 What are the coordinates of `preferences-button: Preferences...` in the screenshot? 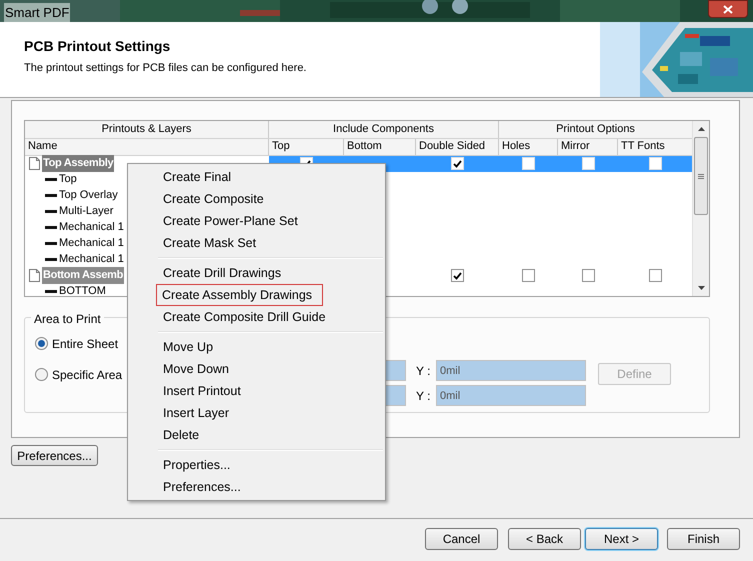 It's located at (54, 455).